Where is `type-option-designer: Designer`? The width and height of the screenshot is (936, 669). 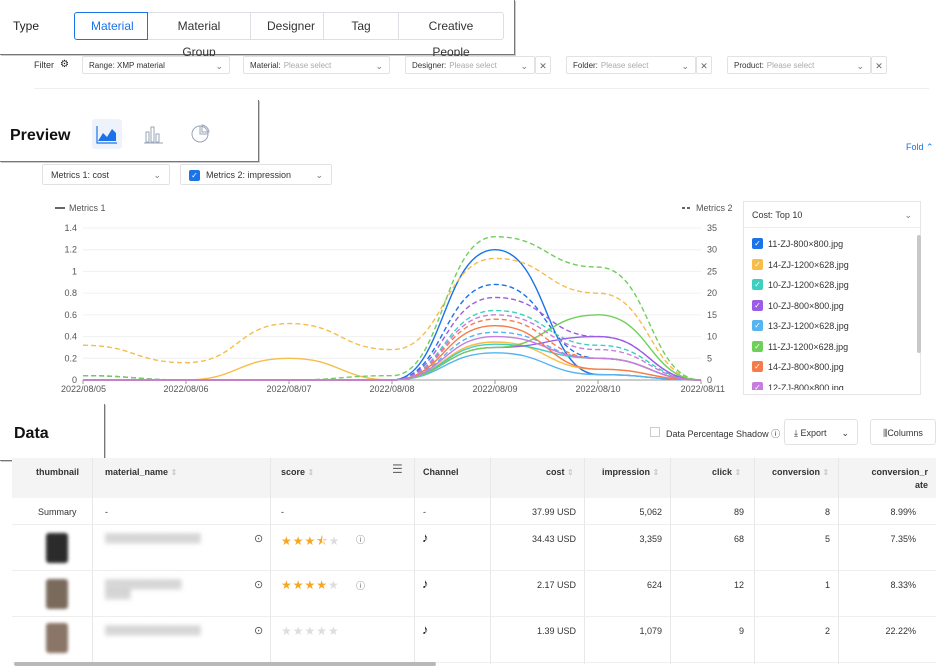 type-option-designer: Designer is located at coordinates (287, 26).